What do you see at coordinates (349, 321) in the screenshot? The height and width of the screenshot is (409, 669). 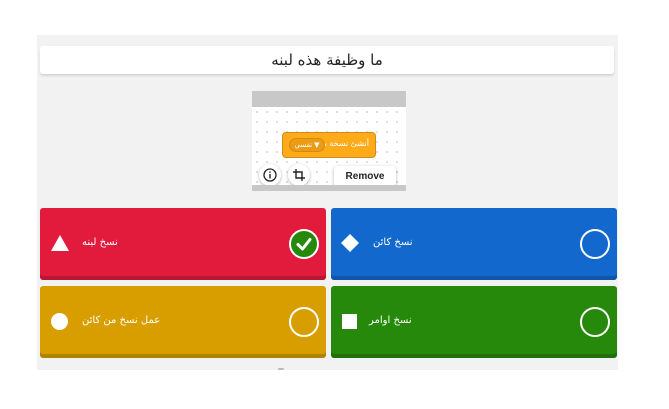 I see `square-icon` at bounding box center [349, 321].